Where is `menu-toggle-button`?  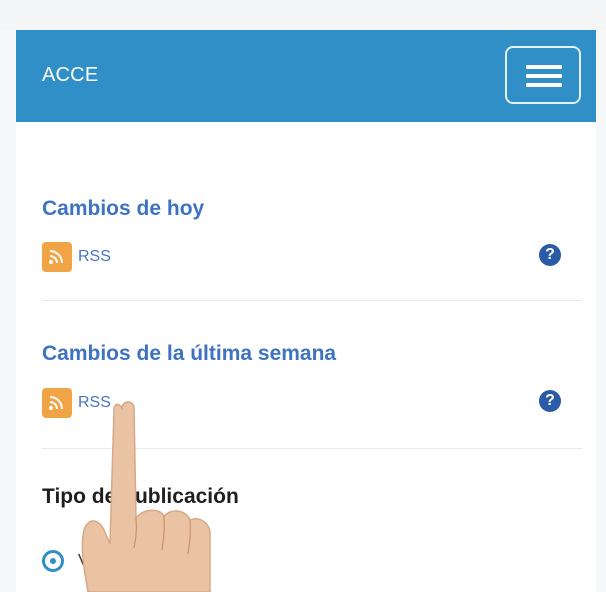 menu-toggle-button is located at coordinates (543, 75).